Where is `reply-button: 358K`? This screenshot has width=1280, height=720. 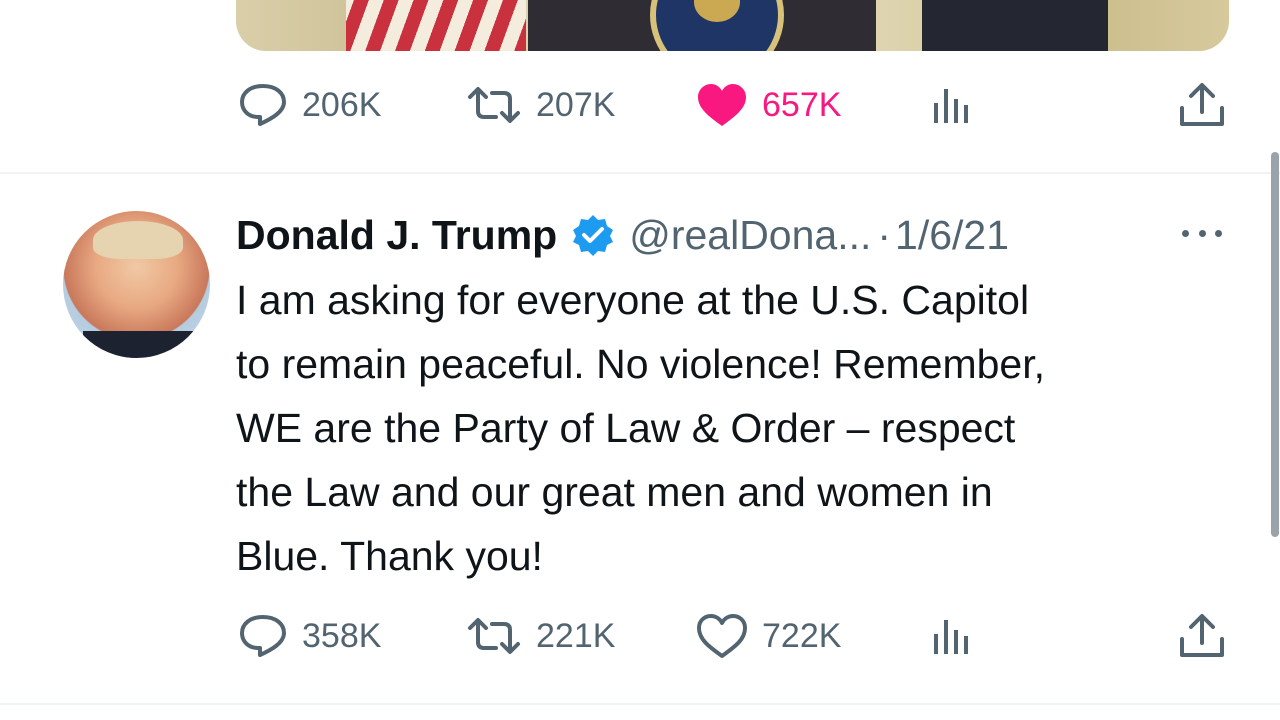 reply-button: 358K is located at coordinates (309, 636).